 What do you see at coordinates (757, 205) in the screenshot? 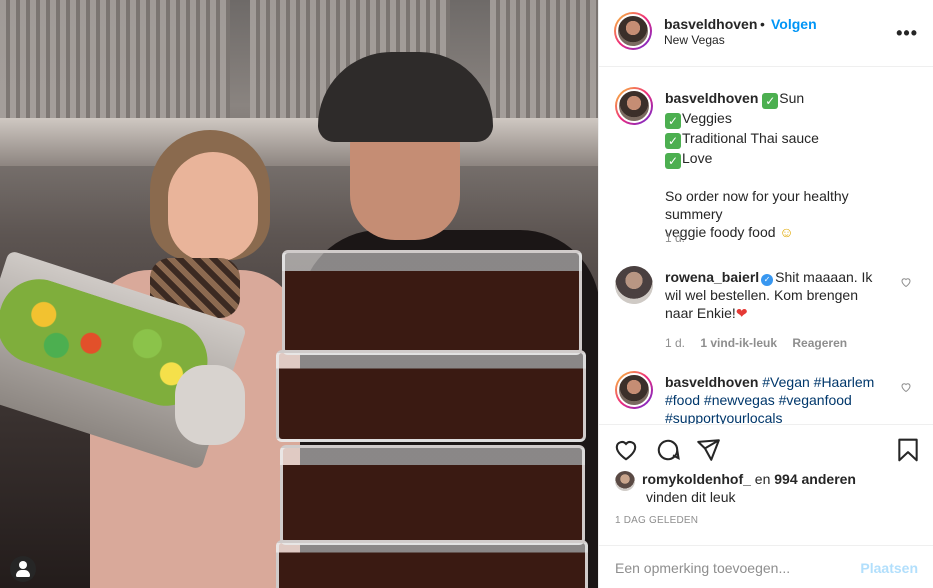
I see `caption-paragraph: So order now for your healthy summery` at bounding box center [757, 205].